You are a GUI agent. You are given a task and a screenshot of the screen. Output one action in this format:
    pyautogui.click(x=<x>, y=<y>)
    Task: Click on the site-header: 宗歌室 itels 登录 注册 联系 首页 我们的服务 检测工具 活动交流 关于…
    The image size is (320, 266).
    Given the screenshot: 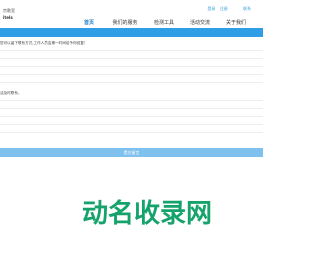 What is the action you would take?
    pyautogui.click(x=131, y=14)
    